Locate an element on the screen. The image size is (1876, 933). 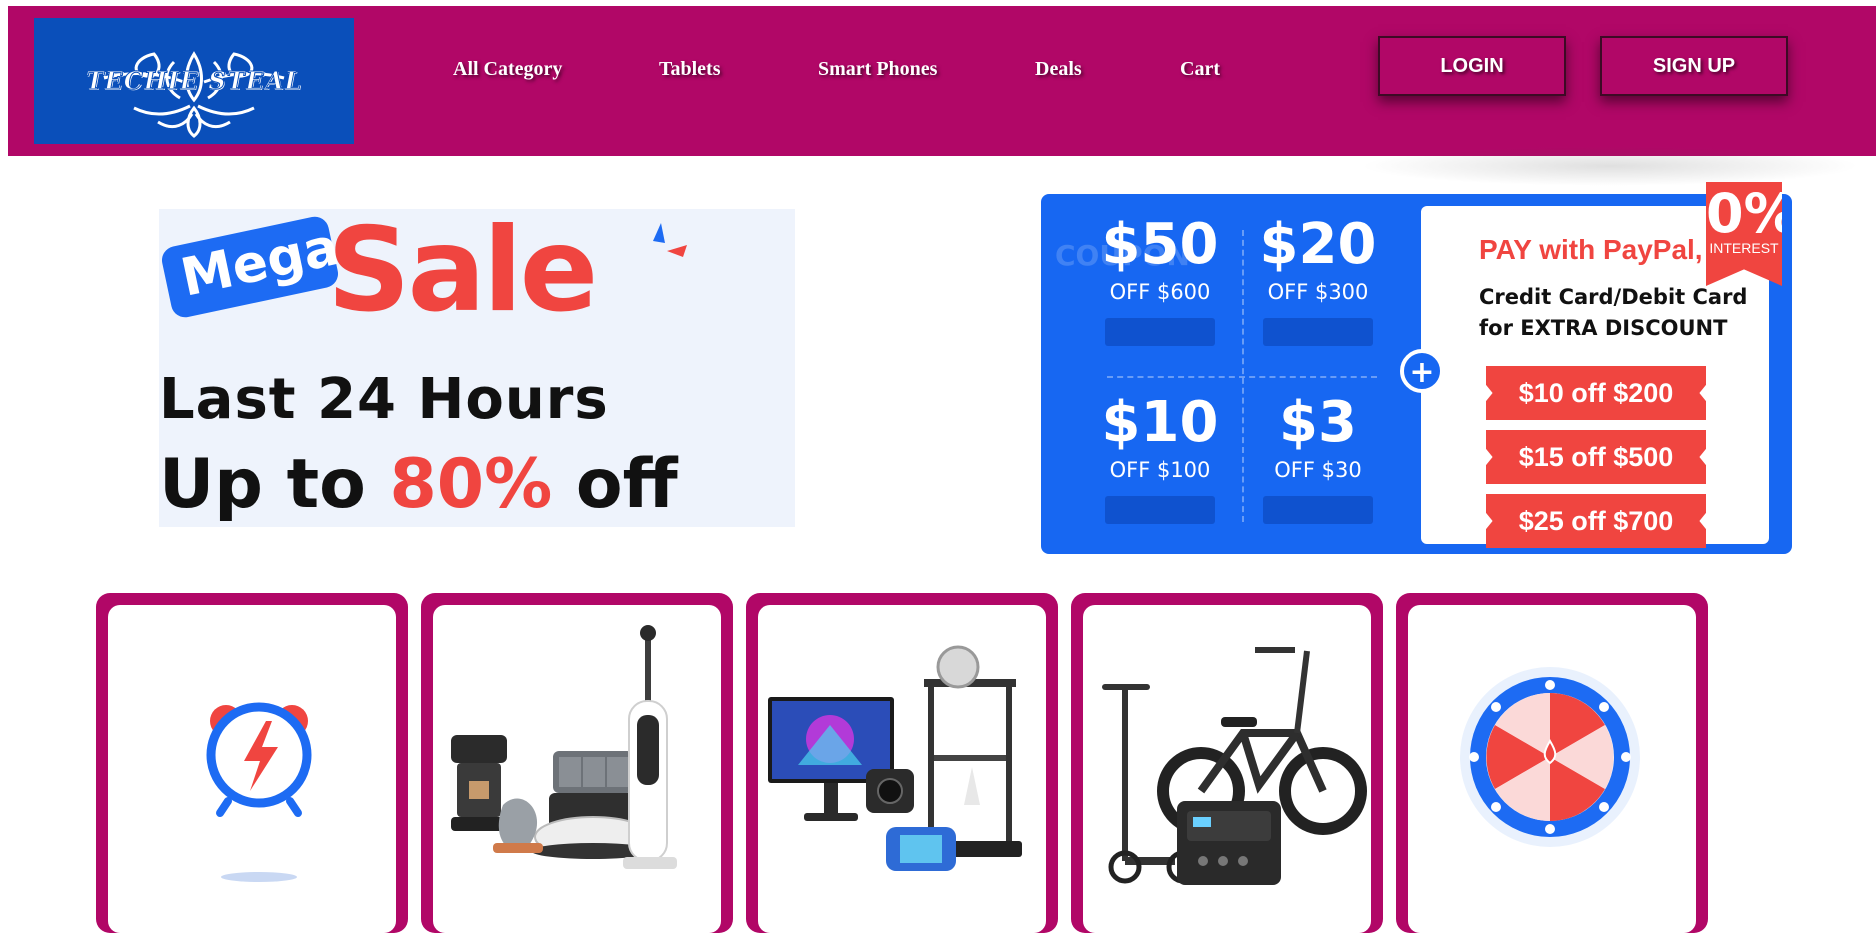
category-card-home-appliances is located at coordinates (577, 763).